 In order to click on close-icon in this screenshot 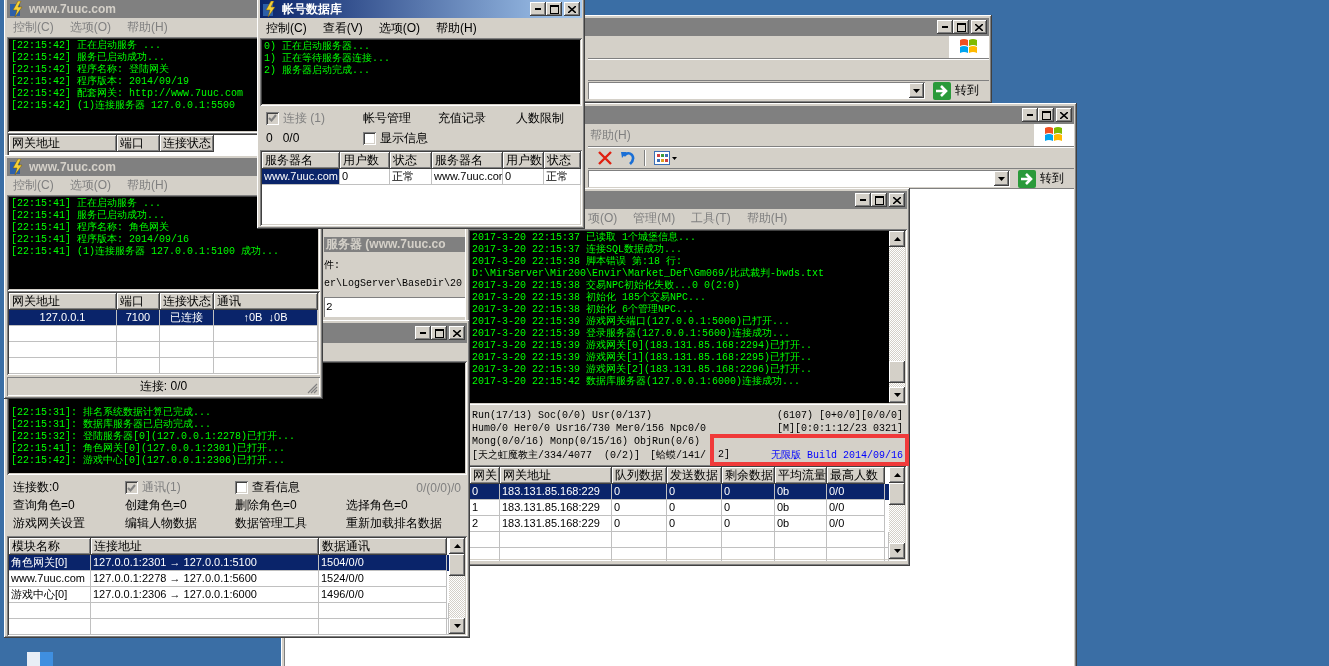, I will do `click(979, 27)`.